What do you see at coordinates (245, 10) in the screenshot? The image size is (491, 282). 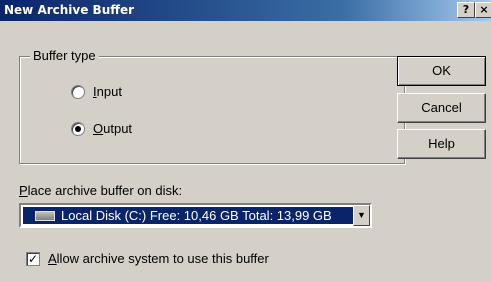 I see `title-bar: New Archive Buffer ? ×` at bounding box center [245, 10].